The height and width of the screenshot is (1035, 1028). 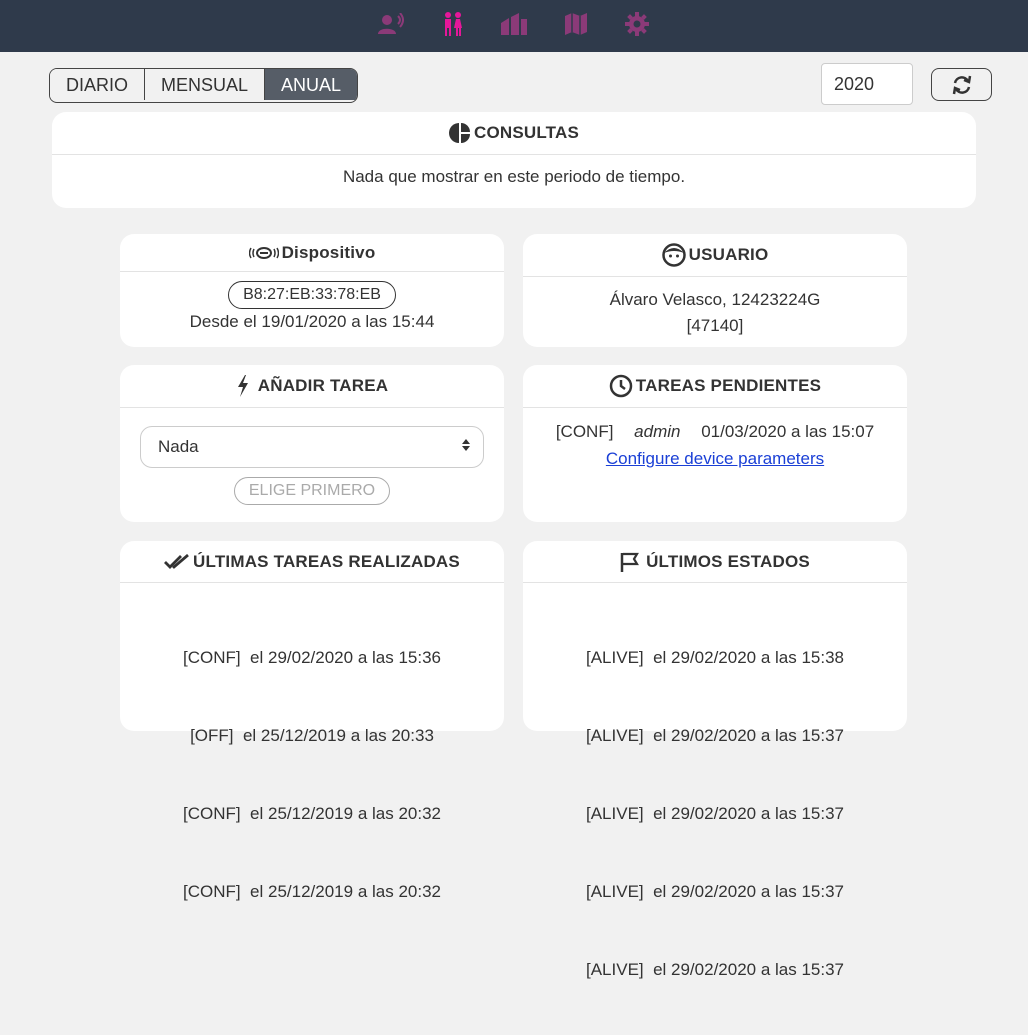 I want to click on clock-icon, so click(x=621, y=386).